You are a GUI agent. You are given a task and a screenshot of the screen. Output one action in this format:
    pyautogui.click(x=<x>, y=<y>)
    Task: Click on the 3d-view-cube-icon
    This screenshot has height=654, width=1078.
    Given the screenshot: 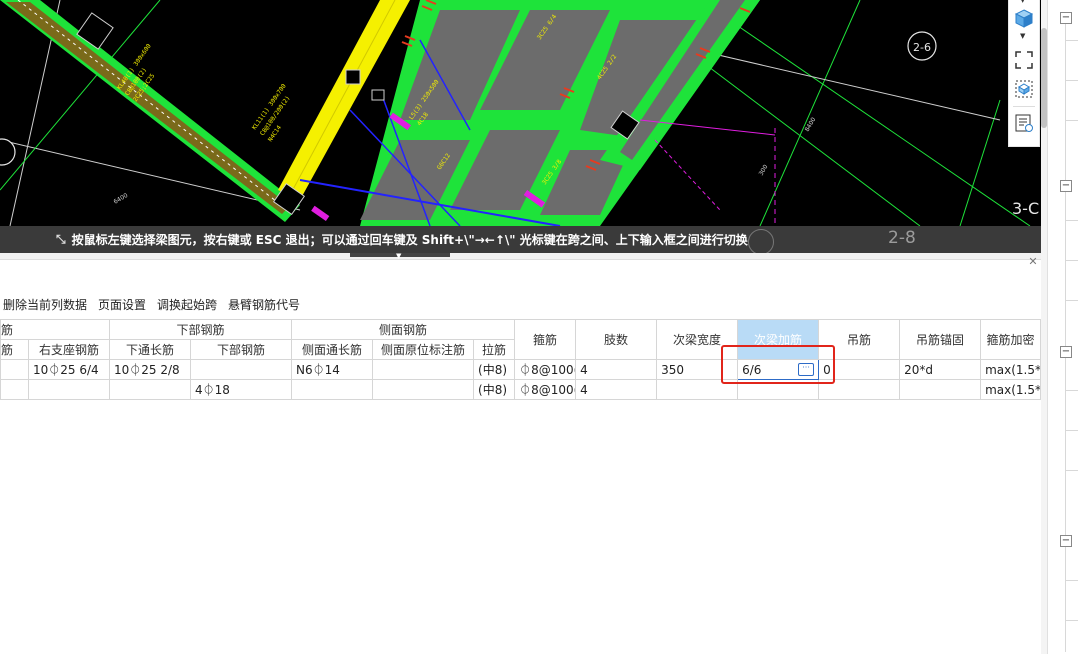 What is the action you would take?
    pyautogui.click(x=1024, y=18)
    